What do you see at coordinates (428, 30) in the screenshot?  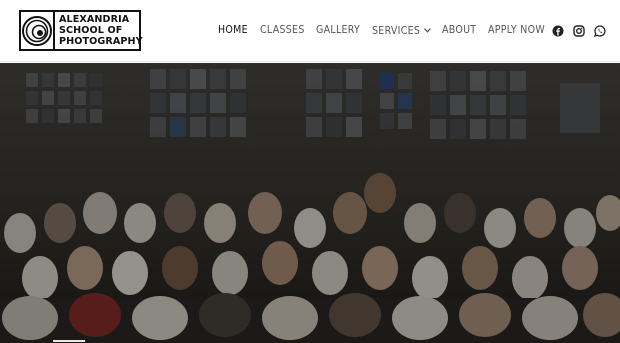 I see `chevron-down-icon` at bounding box center [428, 30].